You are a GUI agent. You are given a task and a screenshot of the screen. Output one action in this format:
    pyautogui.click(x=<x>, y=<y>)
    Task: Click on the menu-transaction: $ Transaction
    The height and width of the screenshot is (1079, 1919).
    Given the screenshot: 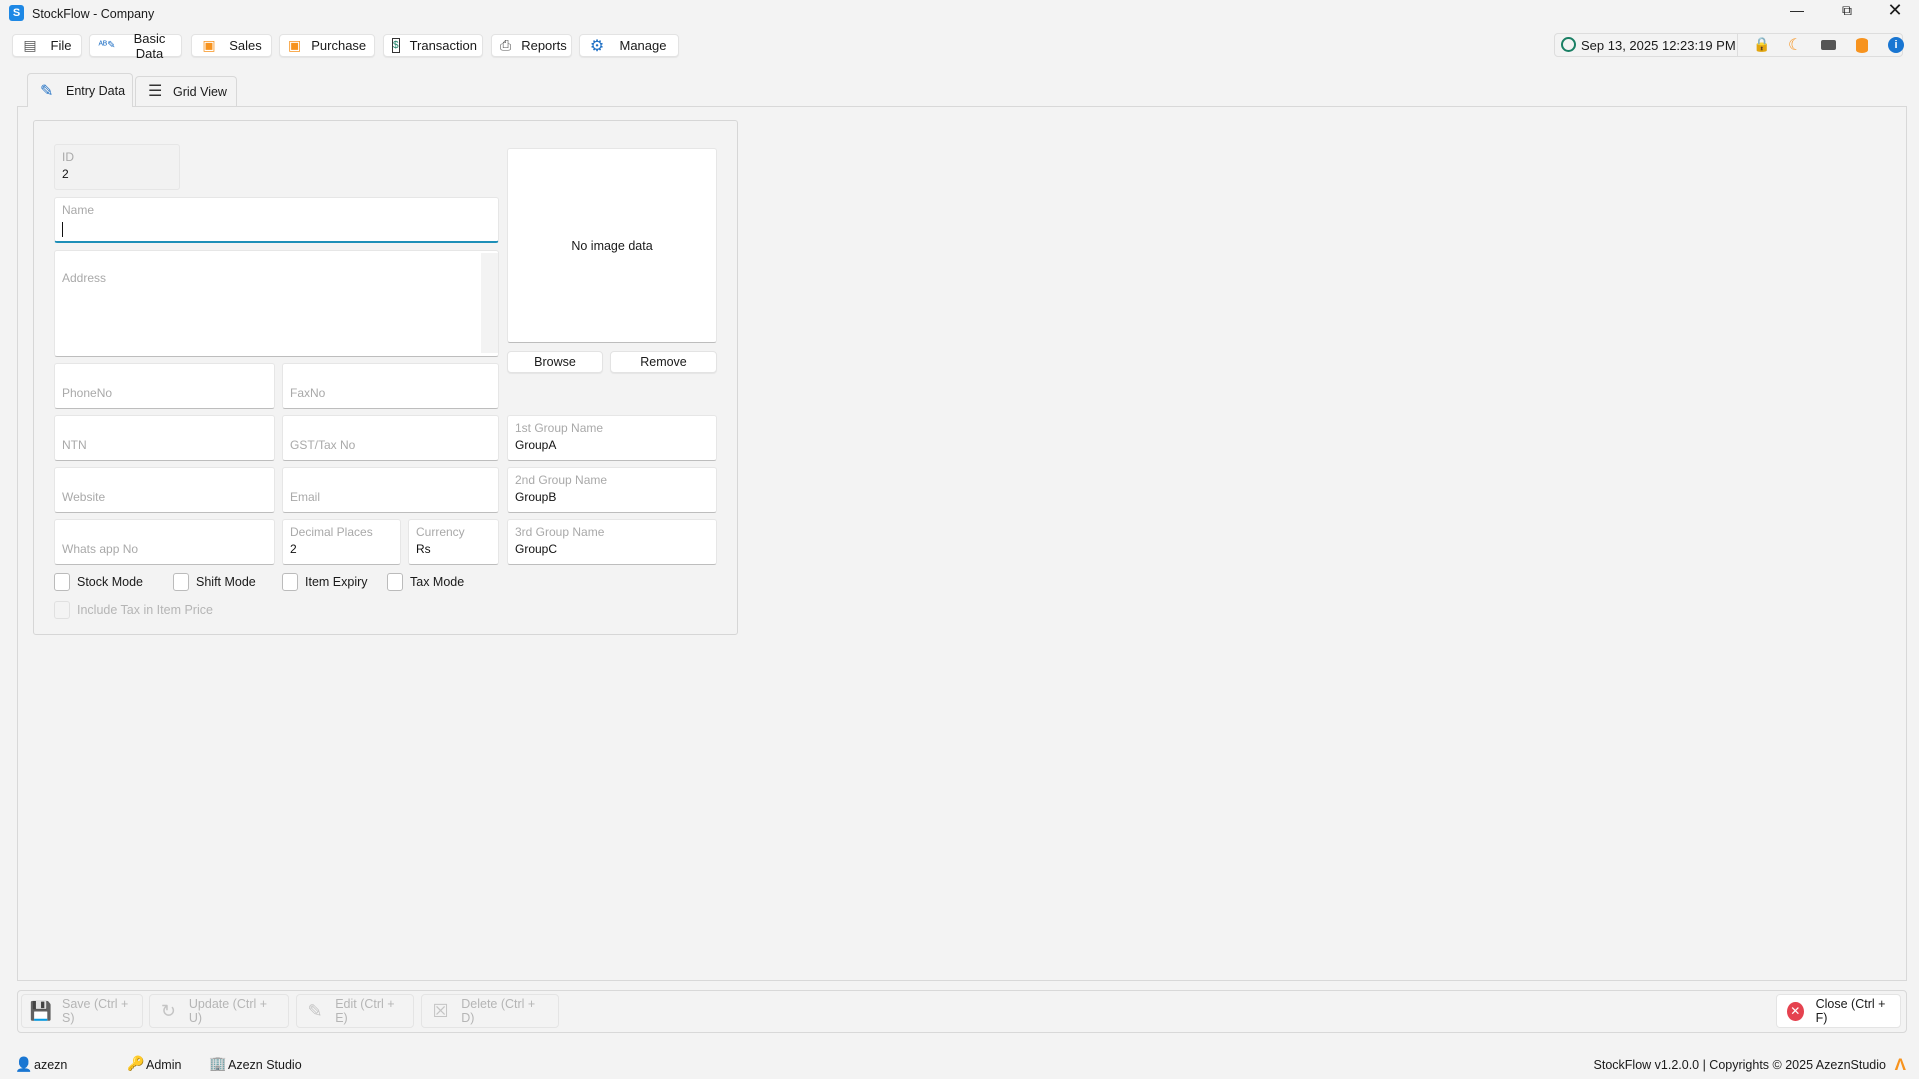 What is the action you would take?
    pyautogui.click(x=433, y=45)
    